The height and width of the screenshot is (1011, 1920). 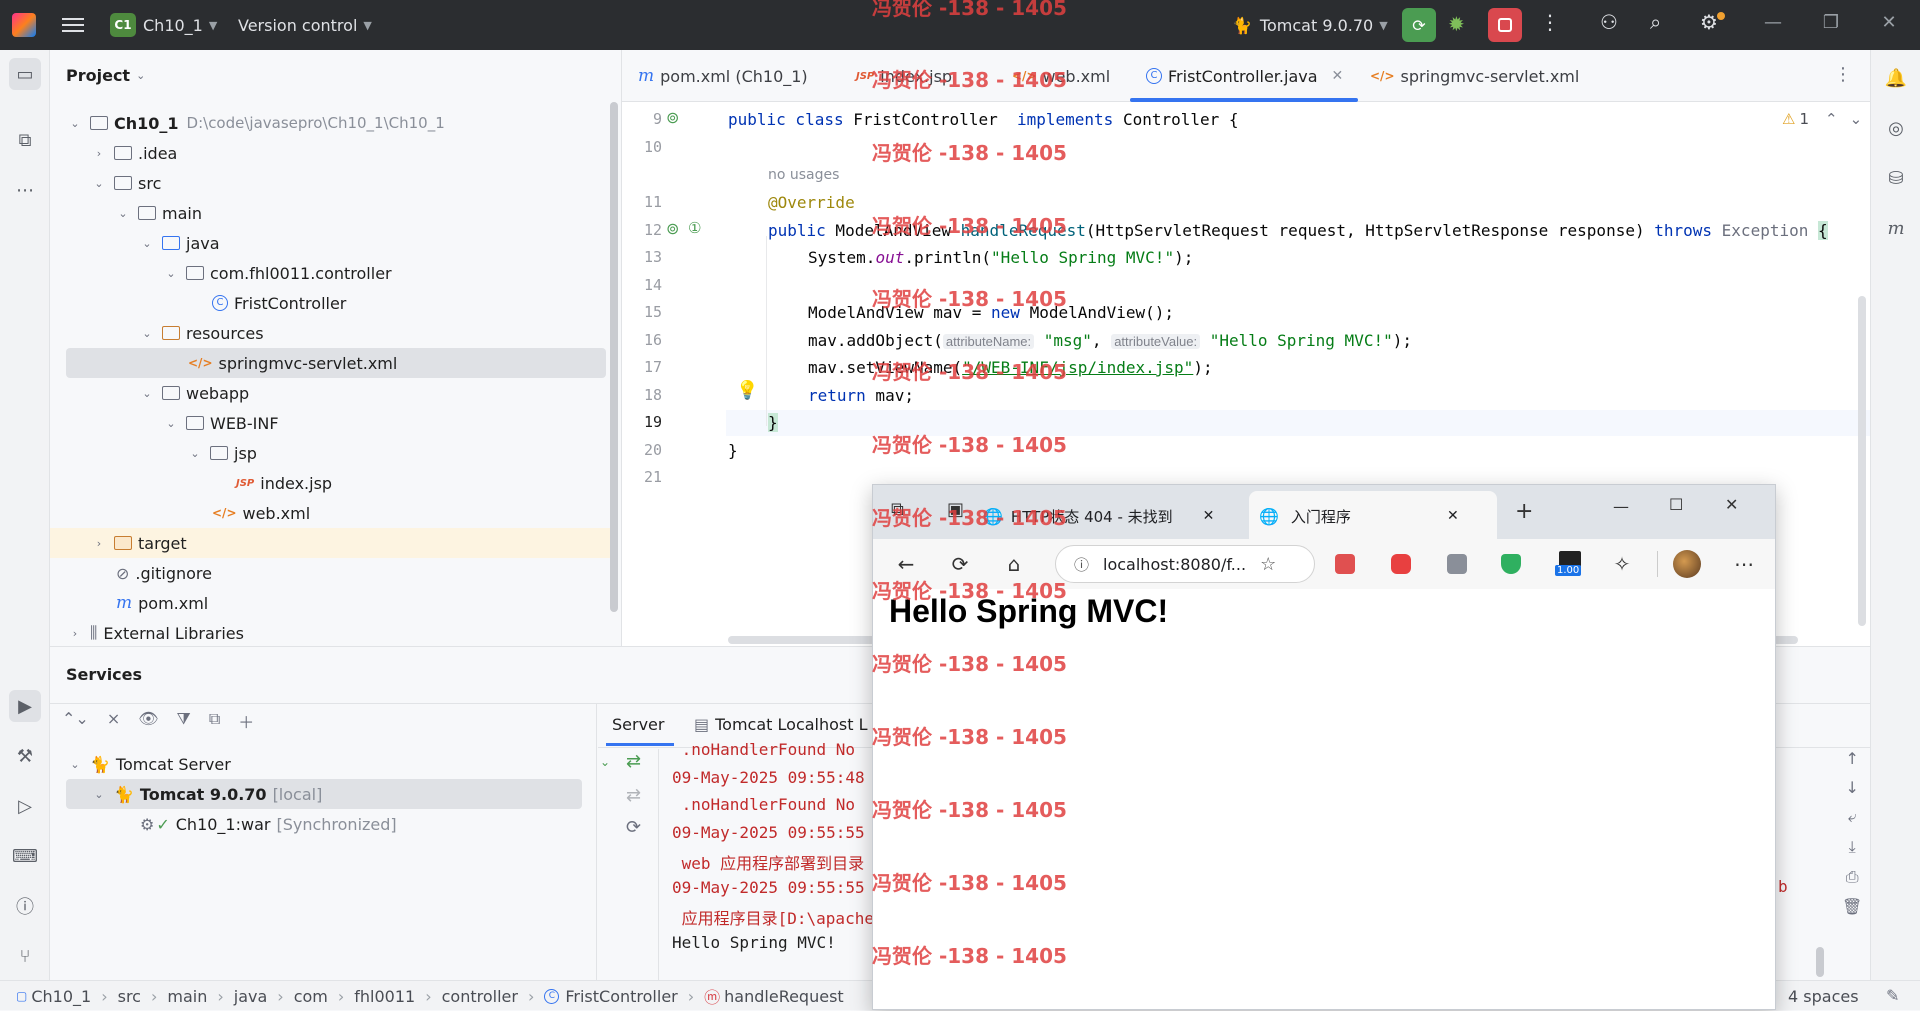 What do you see at coordinates (1852, 877) in the screenshot?
I see `print-icon: ⎙` at bounding box center [1852, 877].